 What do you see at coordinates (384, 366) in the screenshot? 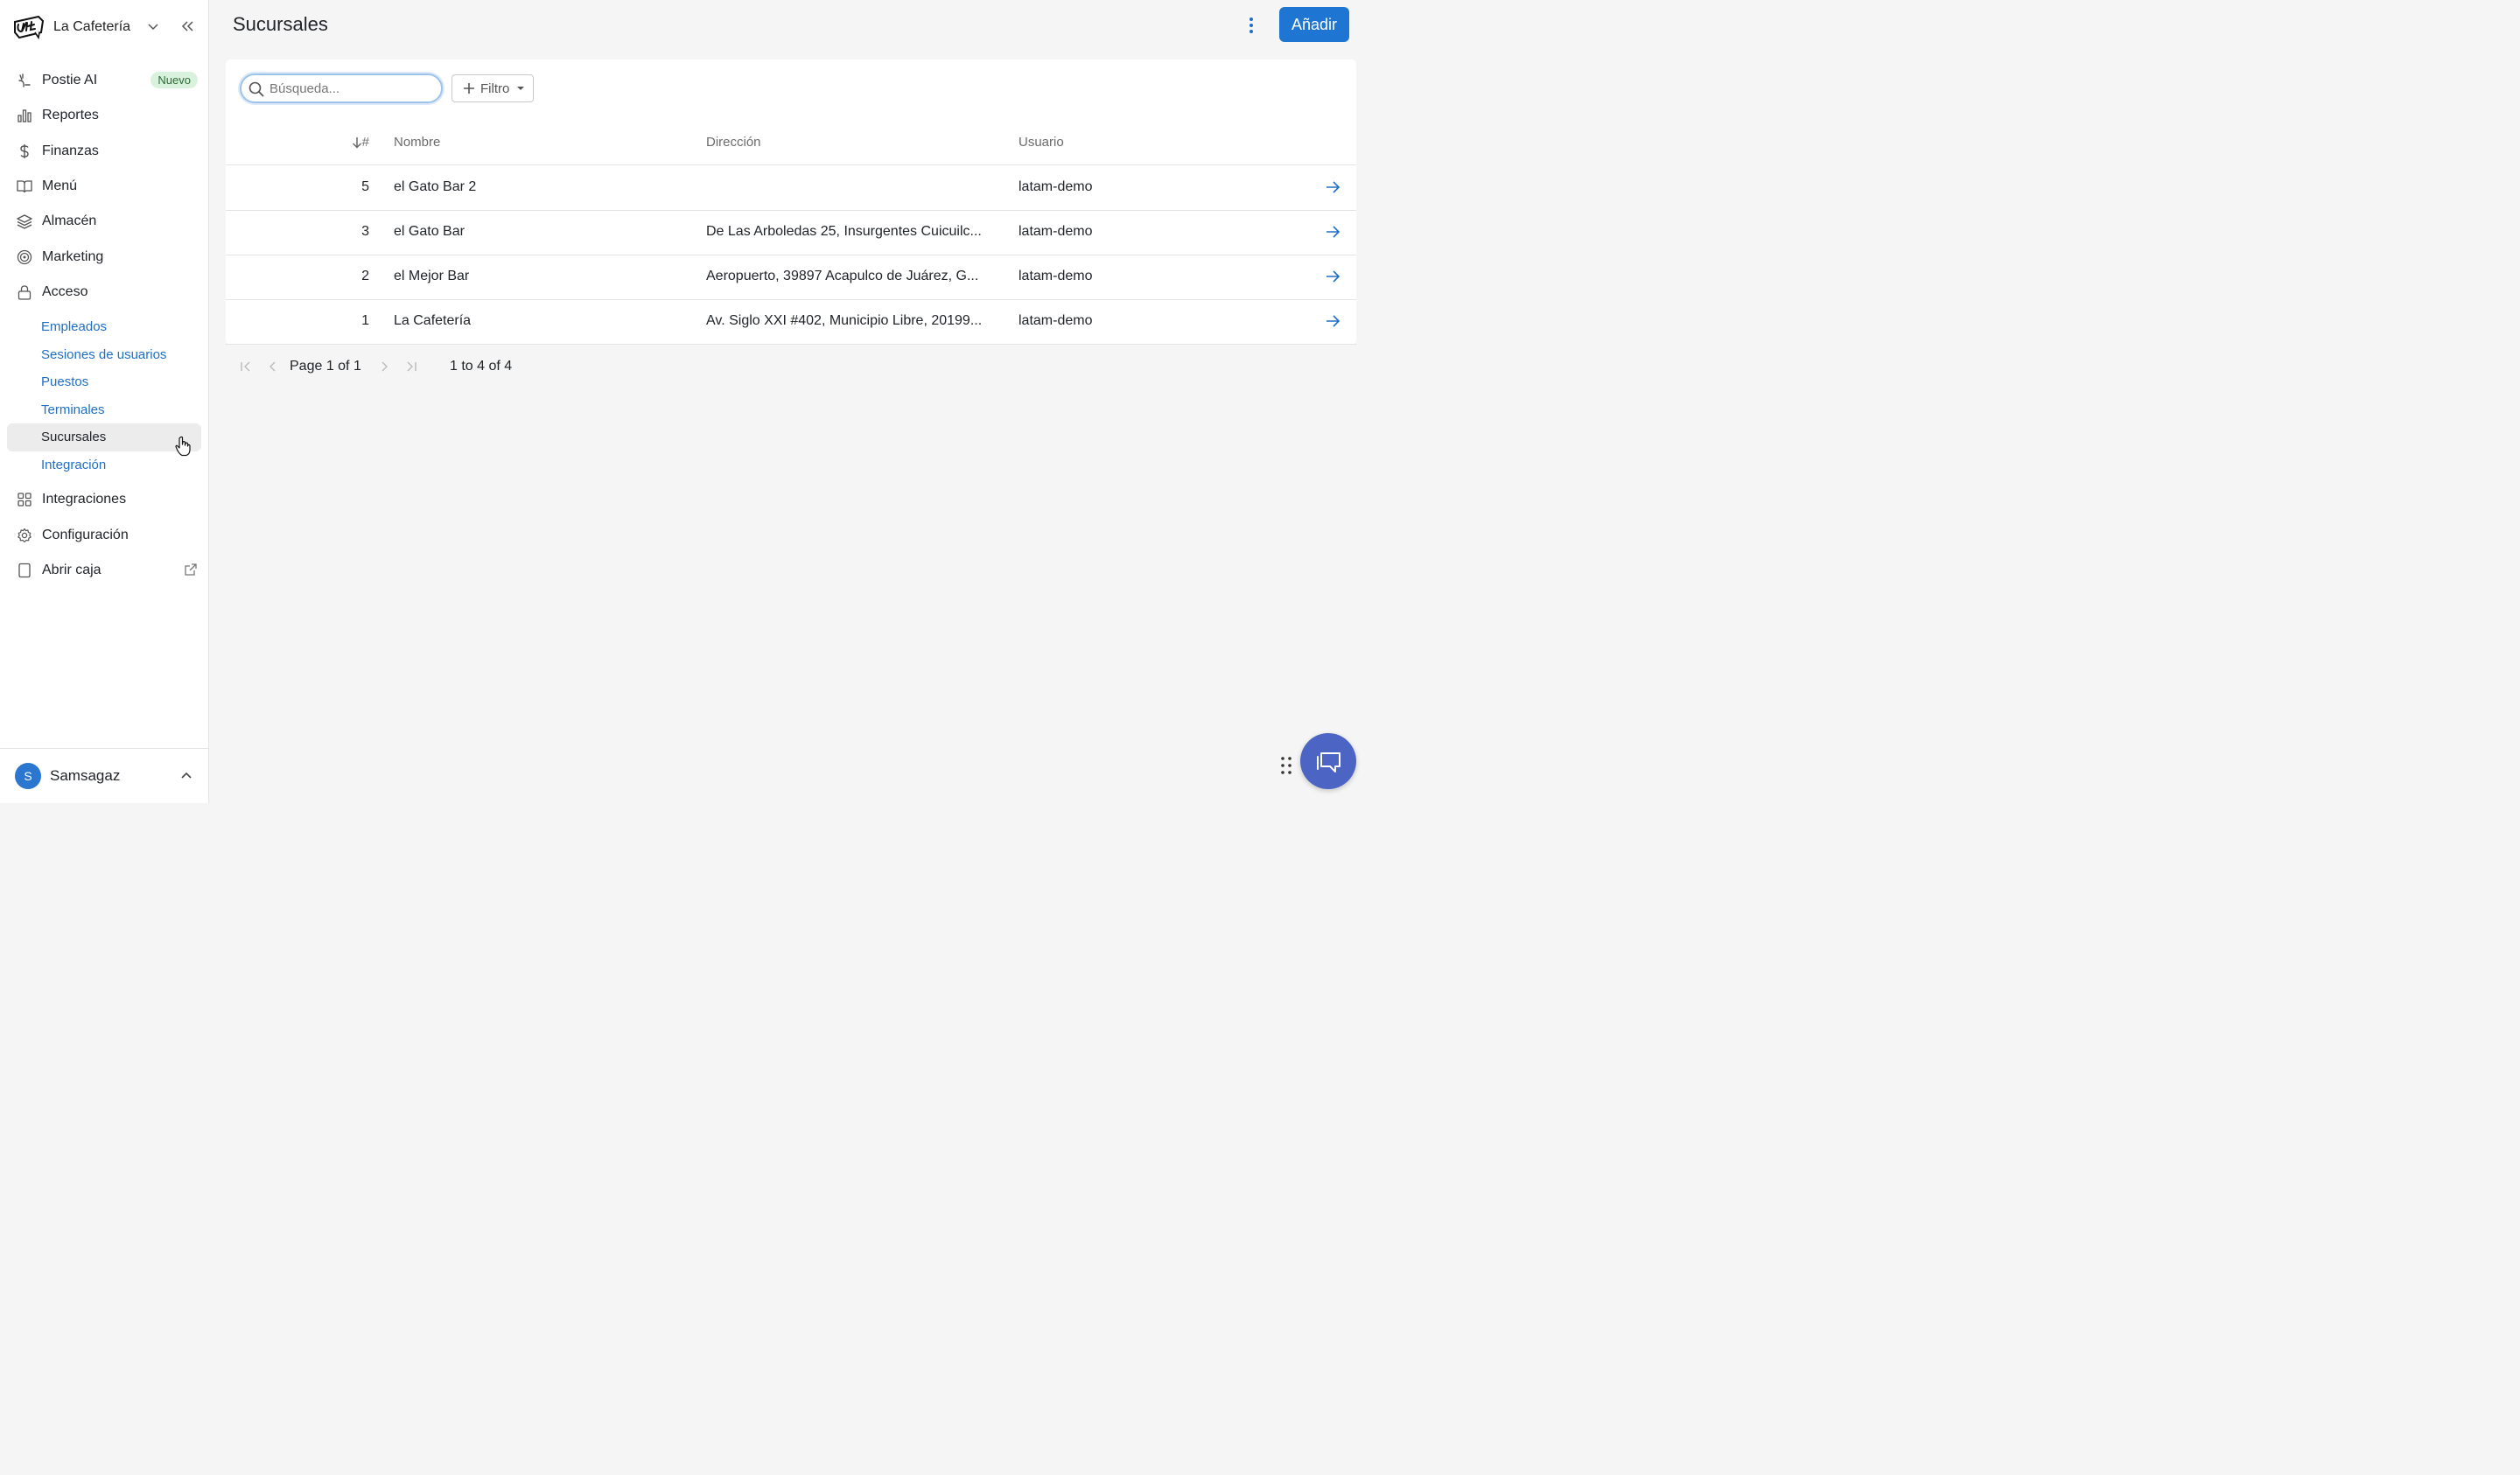
I see `next-page-icon` at bounding box center [384, 366].